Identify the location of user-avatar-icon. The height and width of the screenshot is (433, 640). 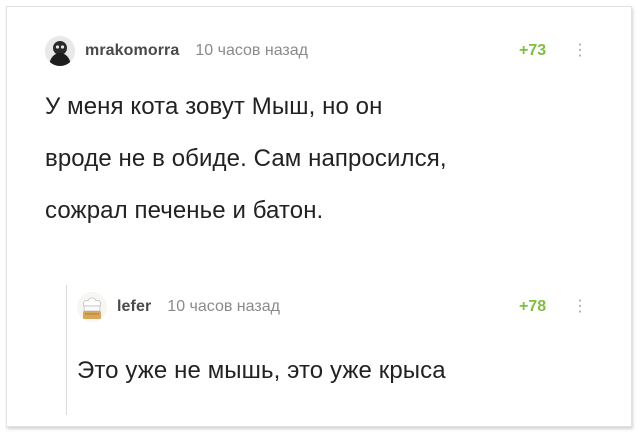
(60, 51).